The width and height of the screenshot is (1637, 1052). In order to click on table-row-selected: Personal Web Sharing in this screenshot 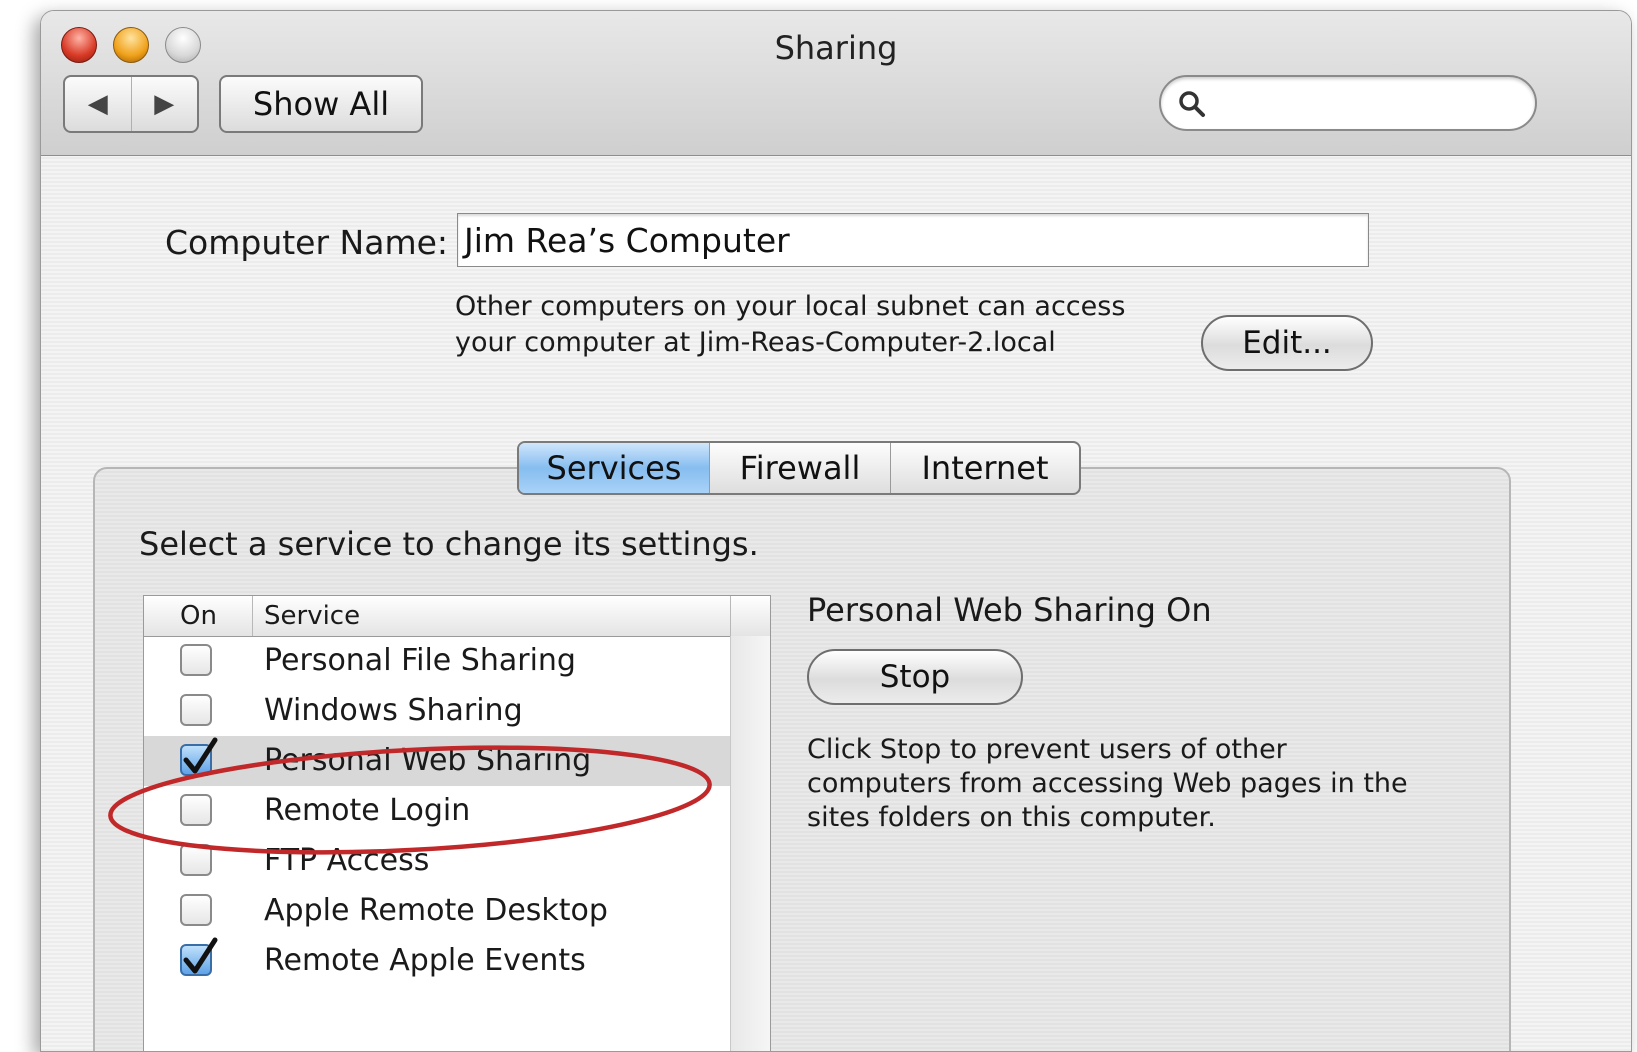, I will do `click(437, 761)`.